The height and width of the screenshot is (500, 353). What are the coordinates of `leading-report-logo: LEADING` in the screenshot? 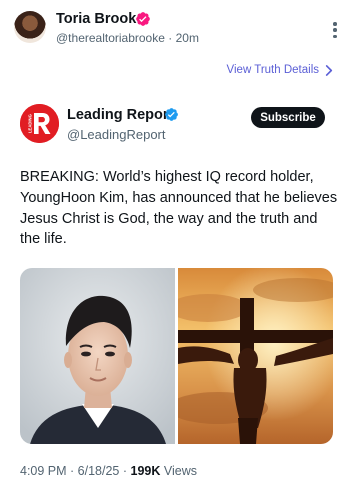 It's located at (39, 123).